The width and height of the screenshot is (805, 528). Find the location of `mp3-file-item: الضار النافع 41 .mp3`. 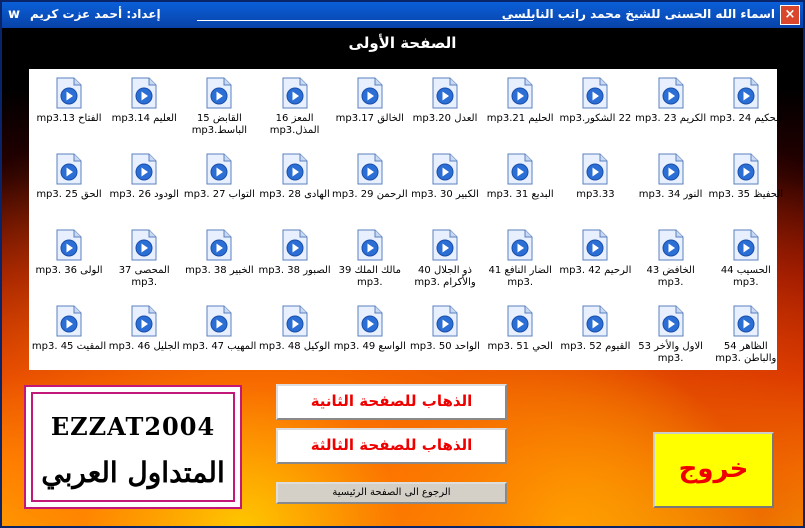

mp3-file-item: الضار النافع 41 .mp3 is located at coordinates (520, 259).